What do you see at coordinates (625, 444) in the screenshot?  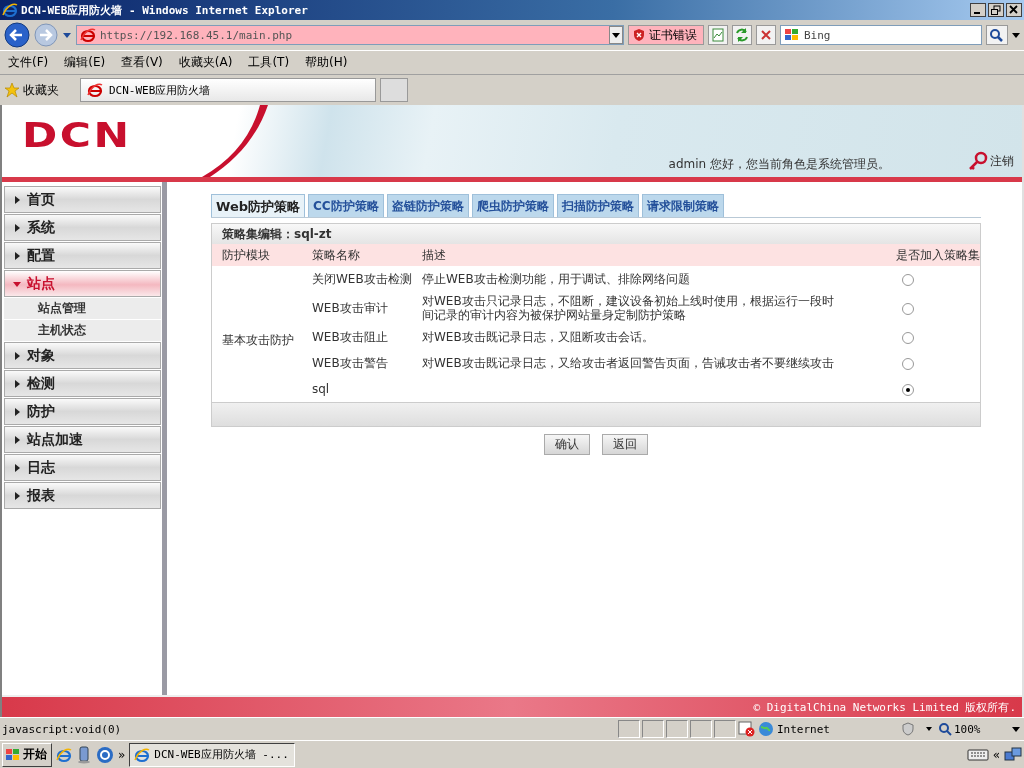 I see `action-button: 返回` at bounding box center [625, 444].